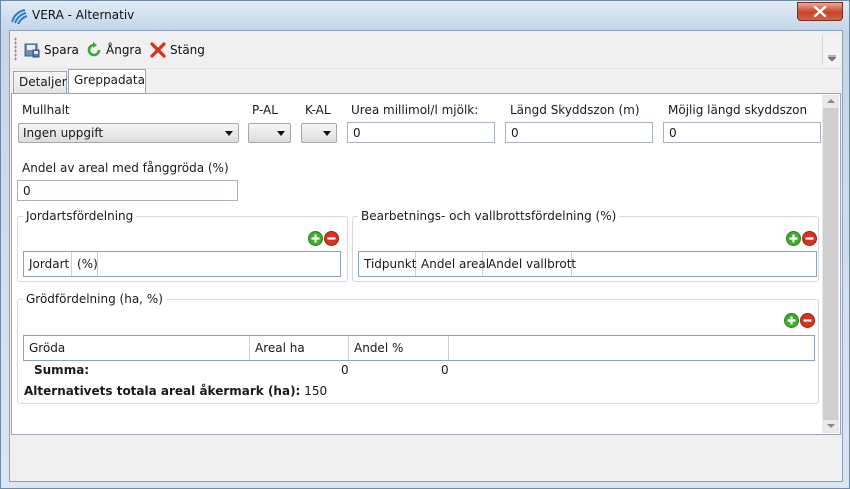 This screenshot has width=850, height=489. What do you see at coordinates (87, 264) in the screenshot?
I see `column-label: (%)` at bounding box center [87, 264].